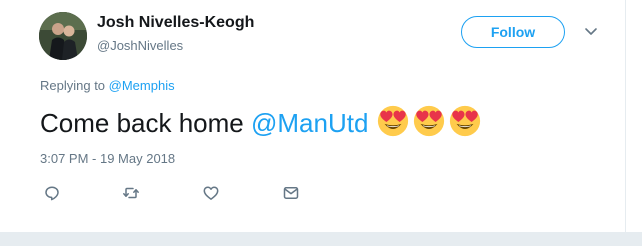 The width and height of the screenshot is (642, 246). What do you see at coordinates (145, 123) in the screenshot?
I see `tweet-text-body: Come back home` at bounding box center [145, 123].